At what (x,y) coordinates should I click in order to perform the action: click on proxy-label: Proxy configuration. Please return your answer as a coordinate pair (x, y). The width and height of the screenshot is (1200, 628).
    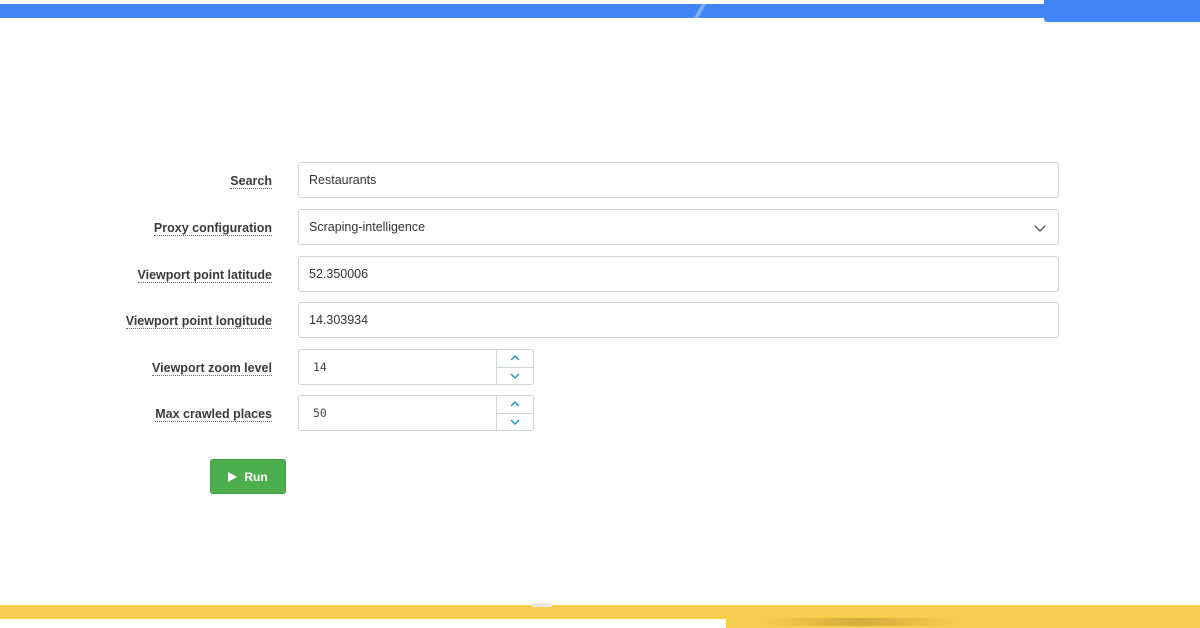
    Looking at the image, I should click on (212, 228).